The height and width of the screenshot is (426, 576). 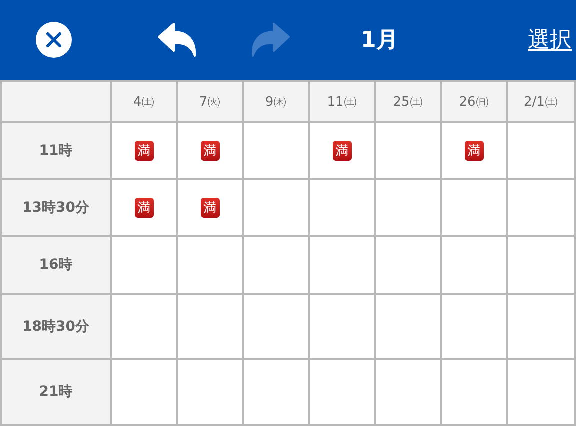 I want to click on time-label: 16時, so click(x=56, y=266).